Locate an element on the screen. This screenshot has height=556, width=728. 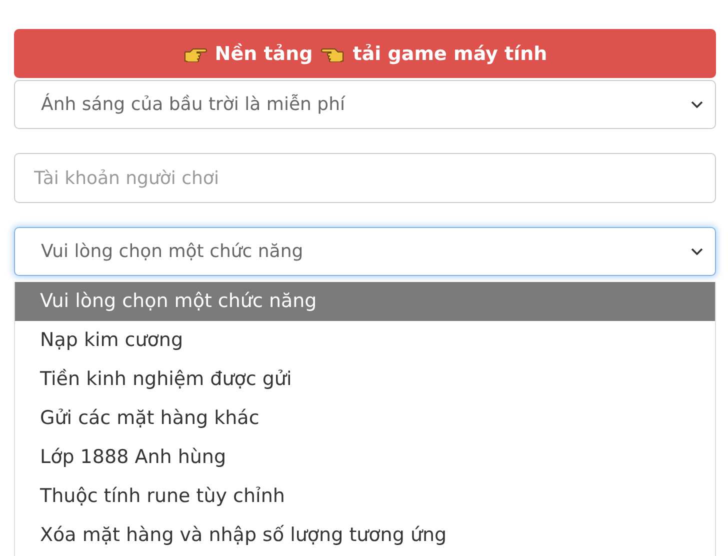
server-select: Ánh sáng của bầu trời là miễn phí is located at coordinates (365, 104).